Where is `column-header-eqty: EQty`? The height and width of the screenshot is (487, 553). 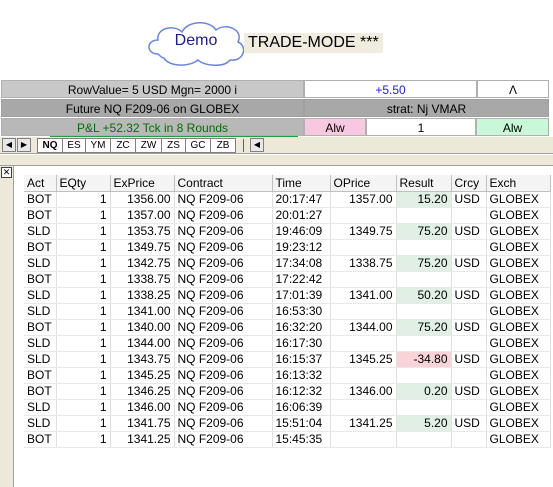 column-header-eqty: EQty is located at coordinates (83, 183).